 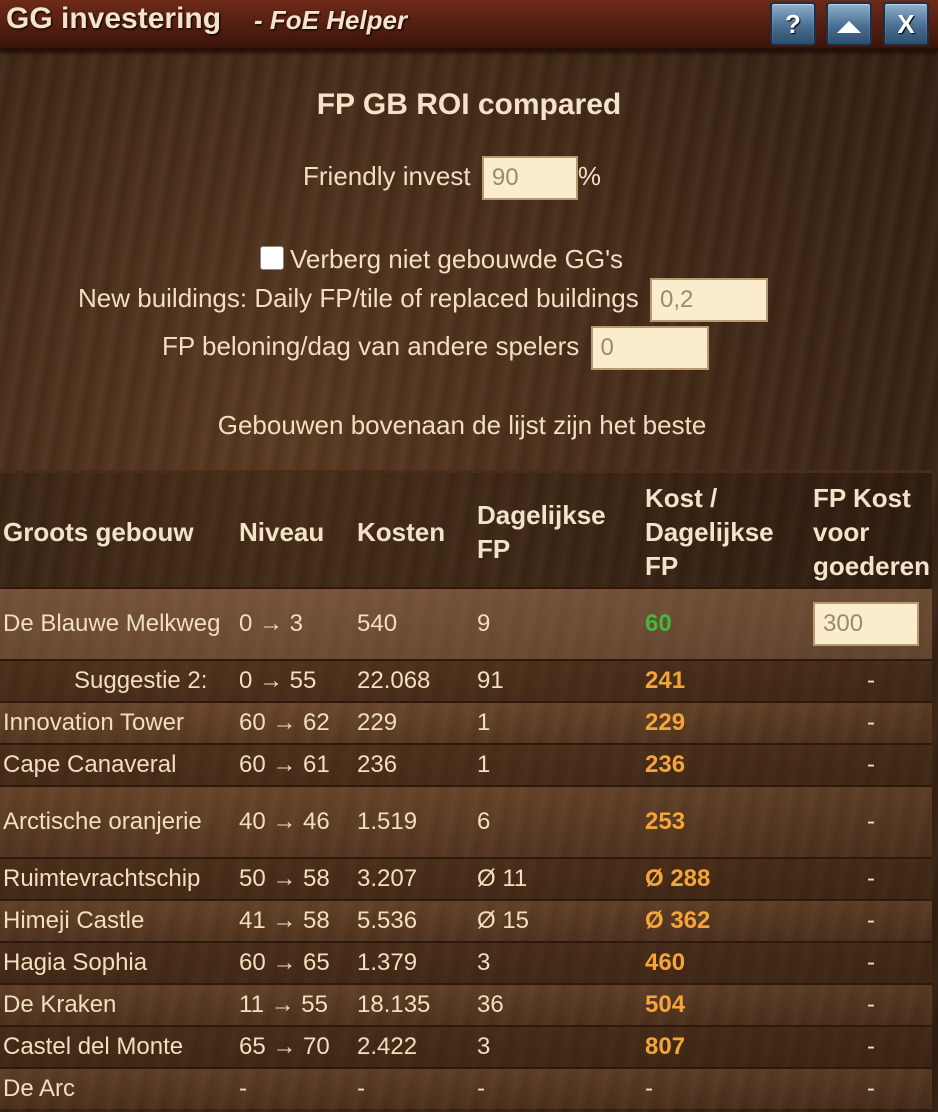 What do you see at coordinates (726, 920) in the screenshot?
I see `building-ratio: Ø 362` at bounding box center [726, 920].